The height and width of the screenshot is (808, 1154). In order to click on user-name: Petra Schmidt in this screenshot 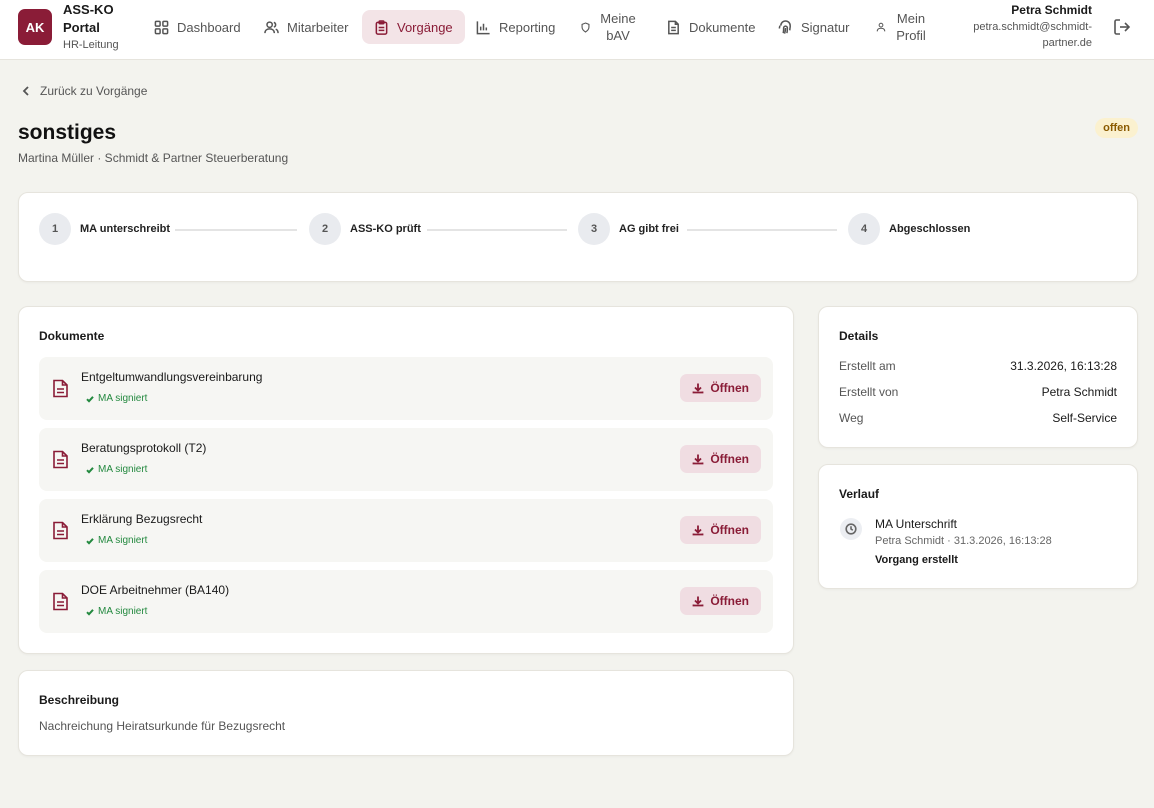, I will do `click(1051, 10)`.